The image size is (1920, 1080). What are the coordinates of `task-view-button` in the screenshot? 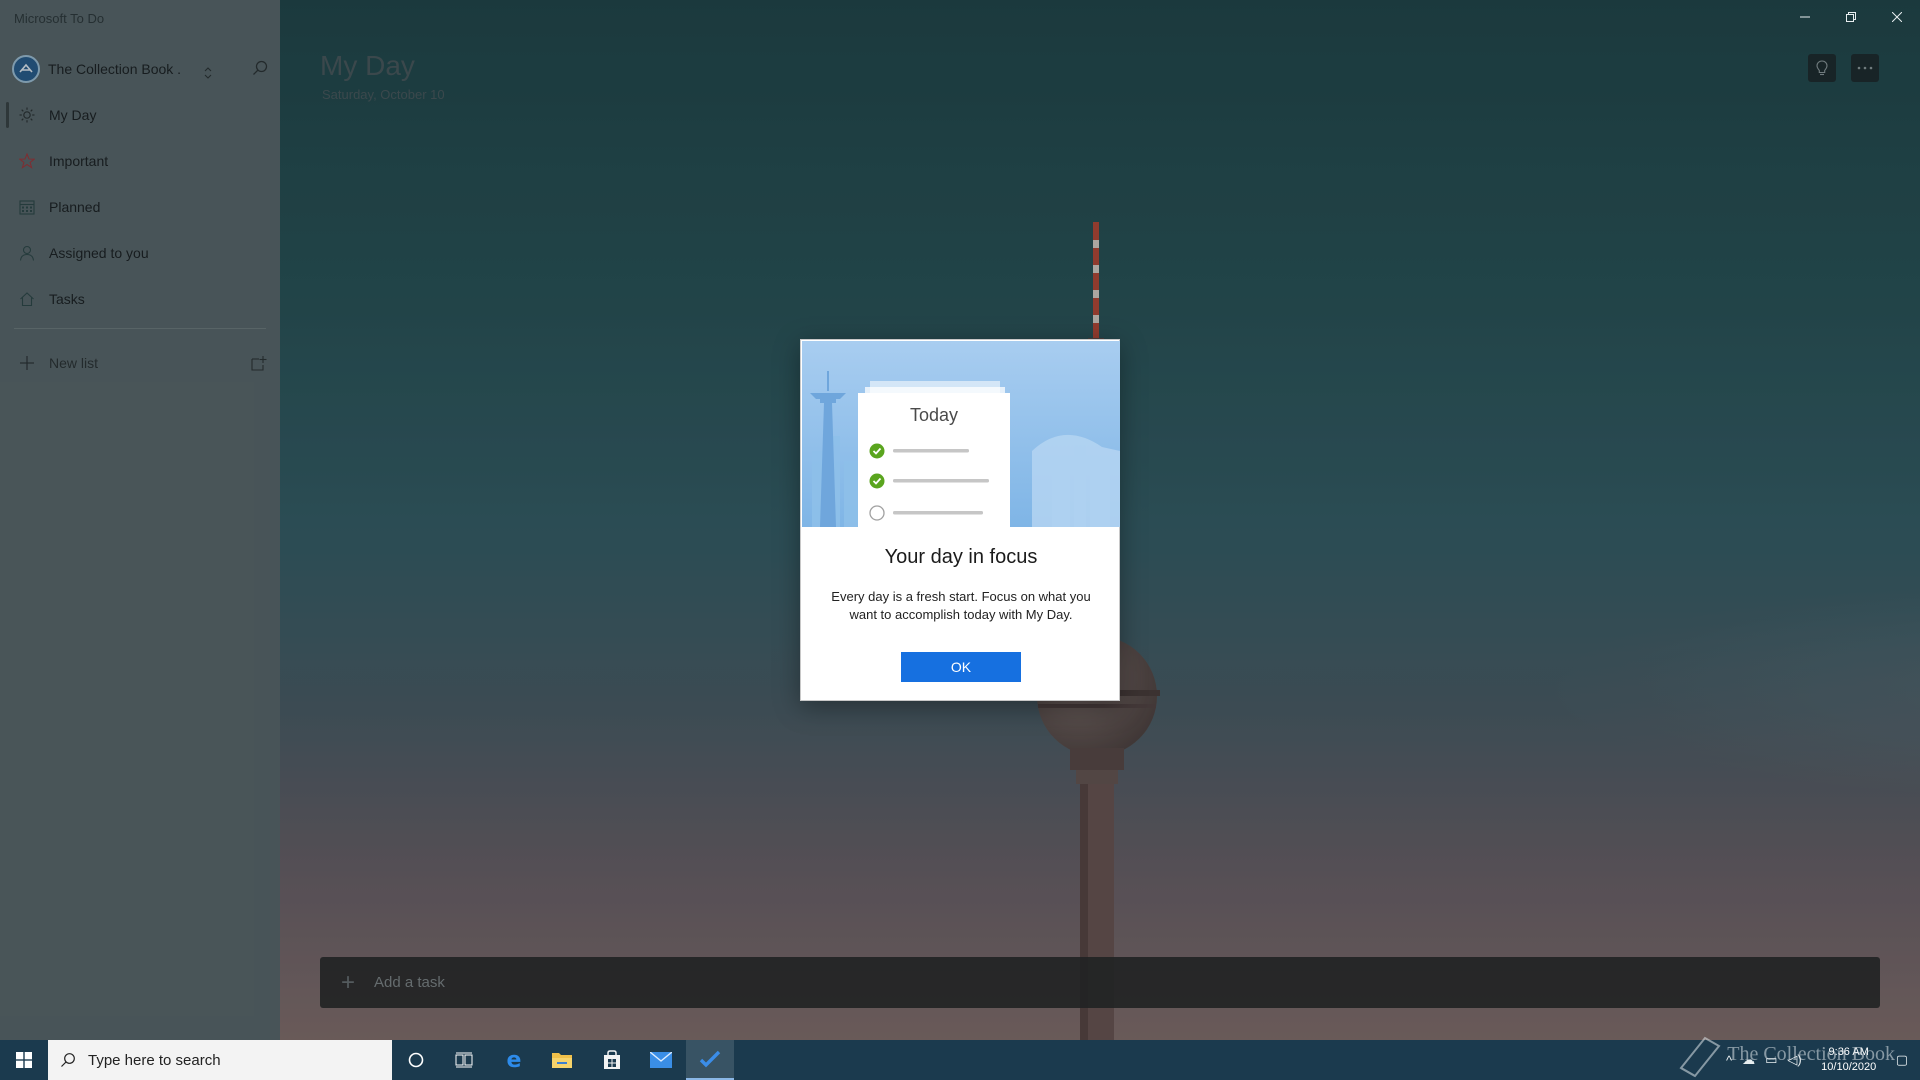 It's located at (464, 1060).